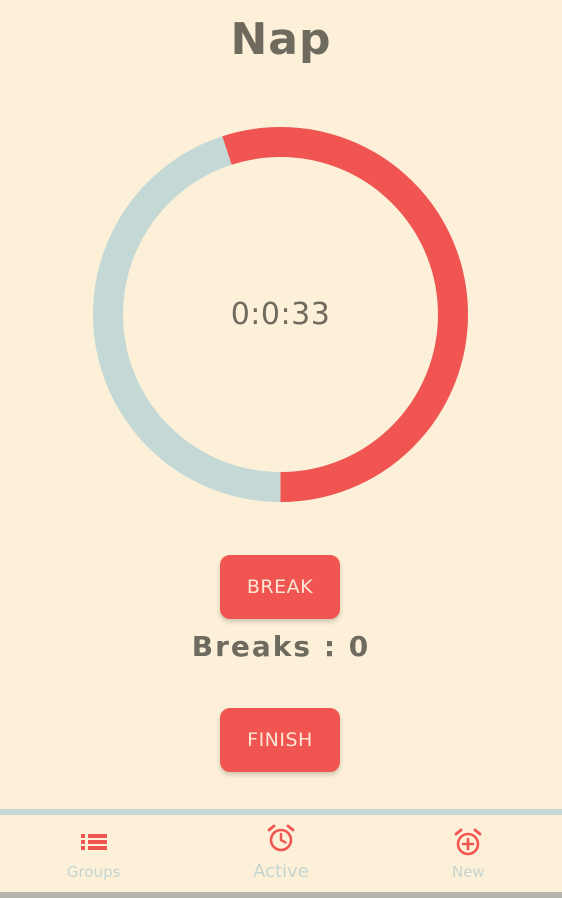 The width and height of the screenshot is (562, 898). What do you see at coordinates (468, 872) in the screenshot?
I see `nav-label-new: New` at bounding box center [468, 872].